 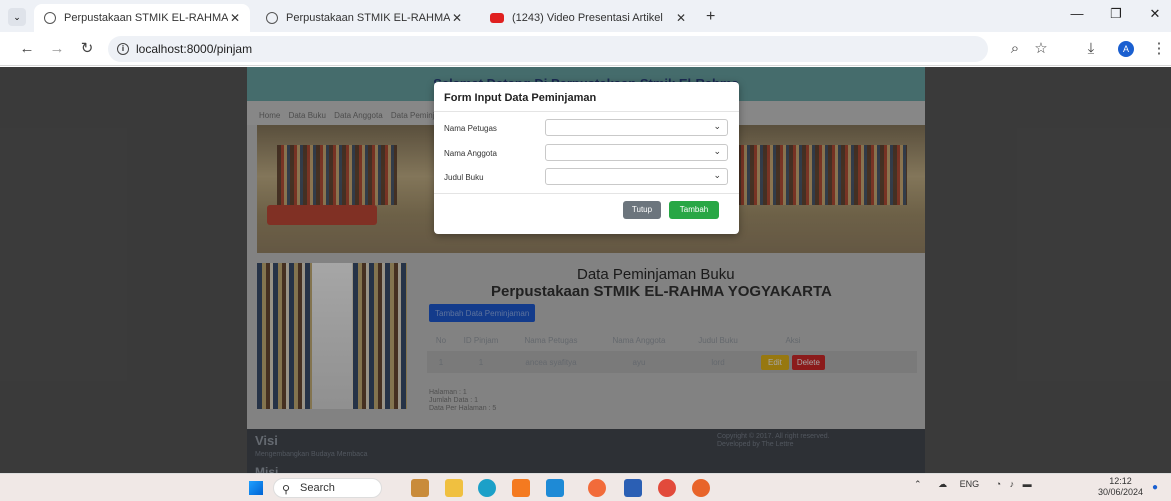 What do you see at coordinates (470, 153) in the screenshot?
I see `label-nama-anggota: Nama Anggota` at bounding box center [470, 153].